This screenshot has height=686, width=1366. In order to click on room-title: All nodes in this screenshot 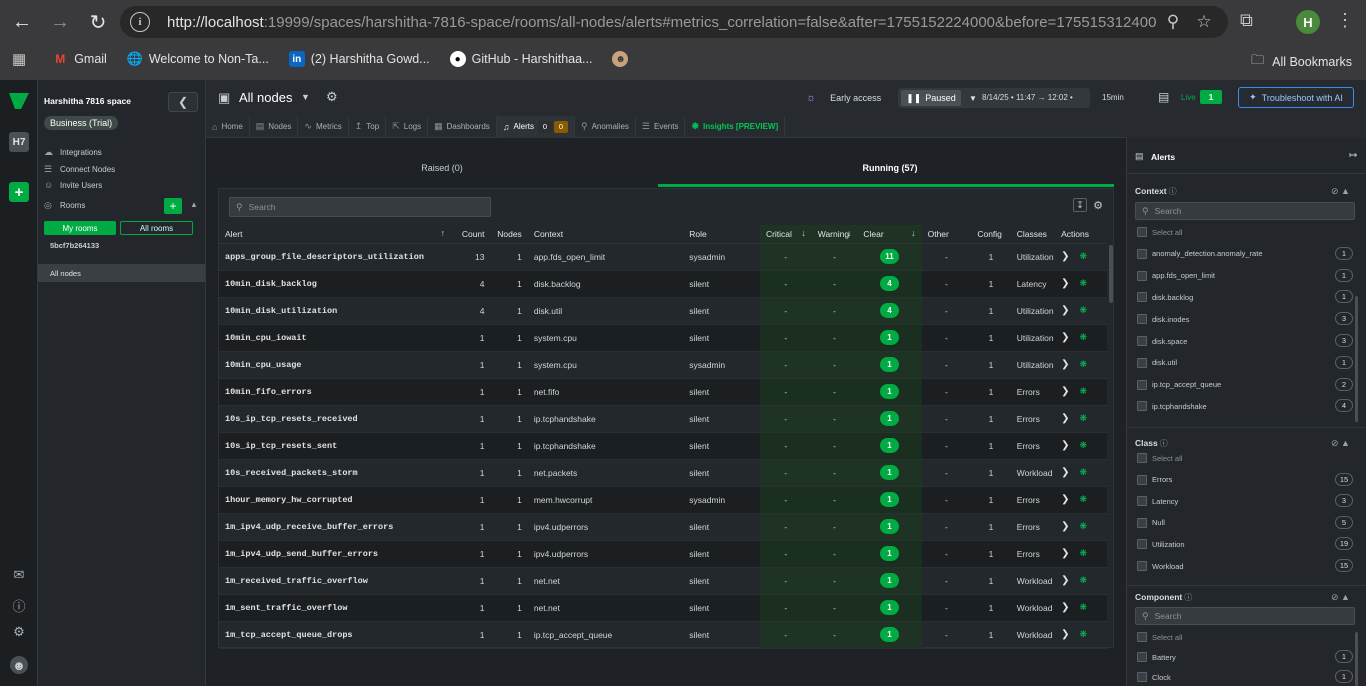, I will do `click(265, 97)`.